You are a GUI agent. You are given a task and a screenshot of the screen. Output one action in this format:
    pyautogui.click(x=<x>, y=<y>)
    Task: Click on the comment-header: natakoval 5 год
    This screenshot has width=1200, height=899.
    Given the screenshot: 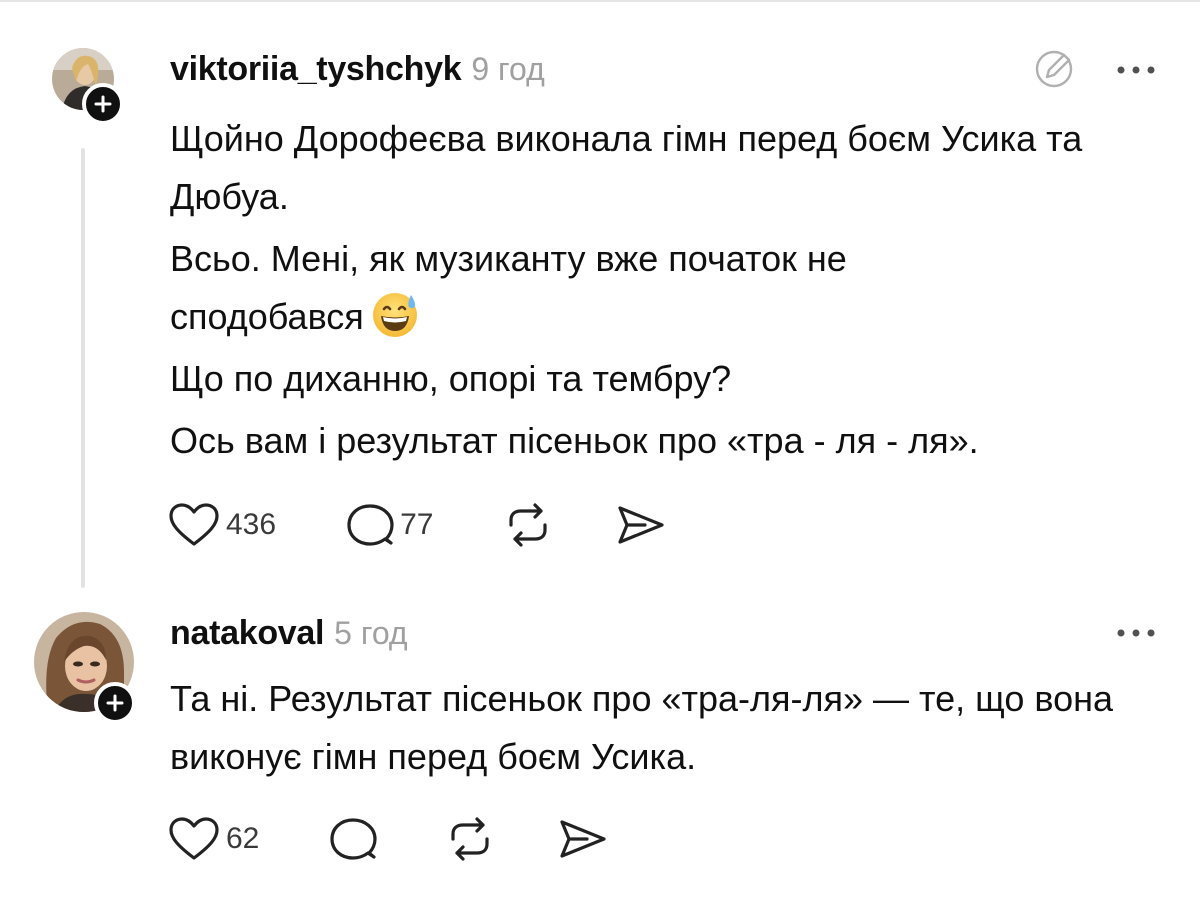 What is the action you would take?
    pyautogui.click(x=289, y=633)
    